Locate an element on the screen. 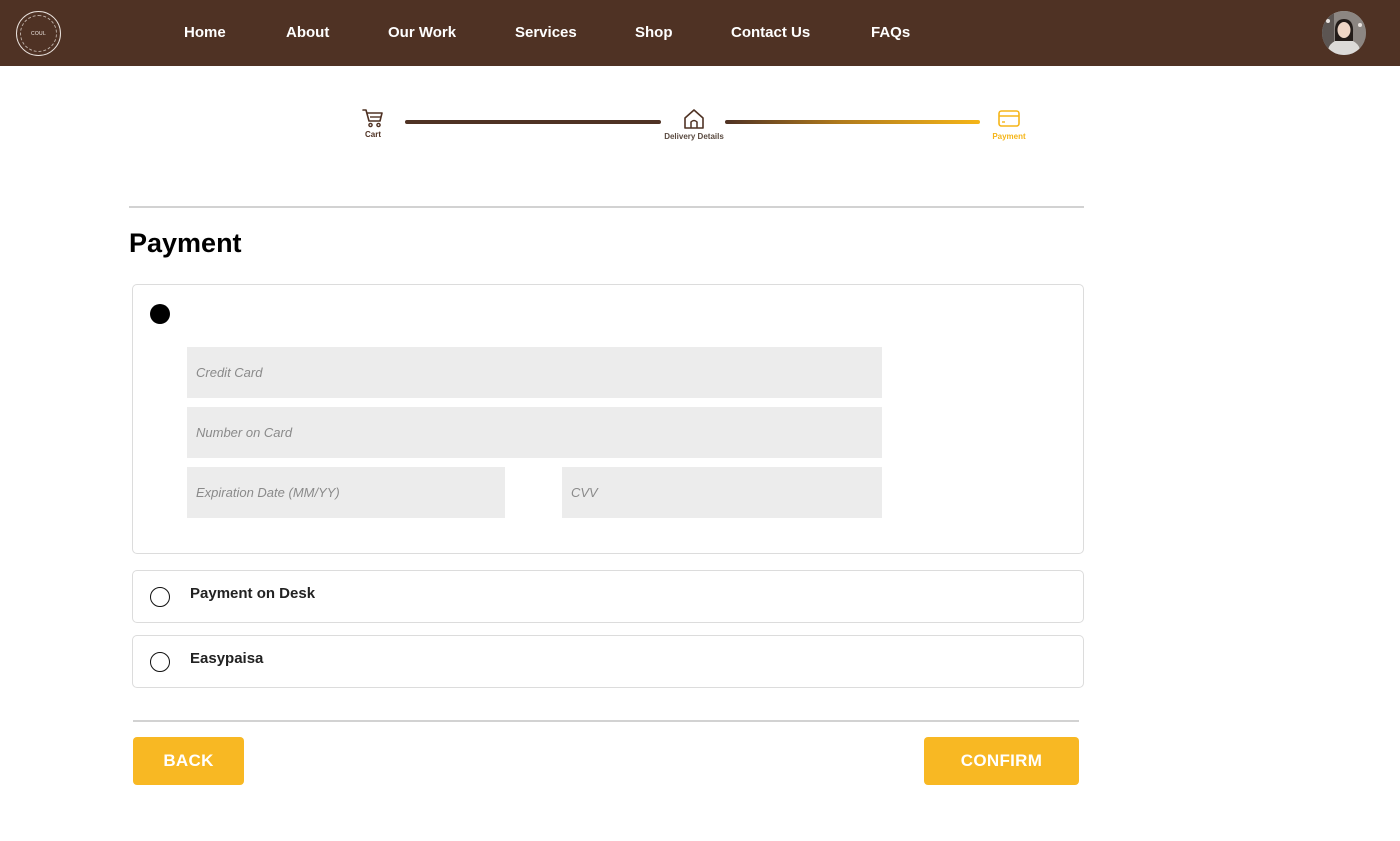  home-icon is located at coordinates (694, 119).